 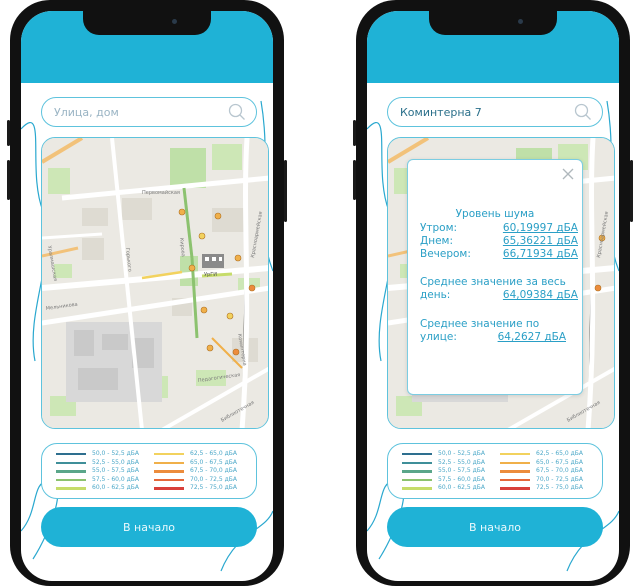 I want to click on street-label: Первомайская, so click(x=161, y=192).